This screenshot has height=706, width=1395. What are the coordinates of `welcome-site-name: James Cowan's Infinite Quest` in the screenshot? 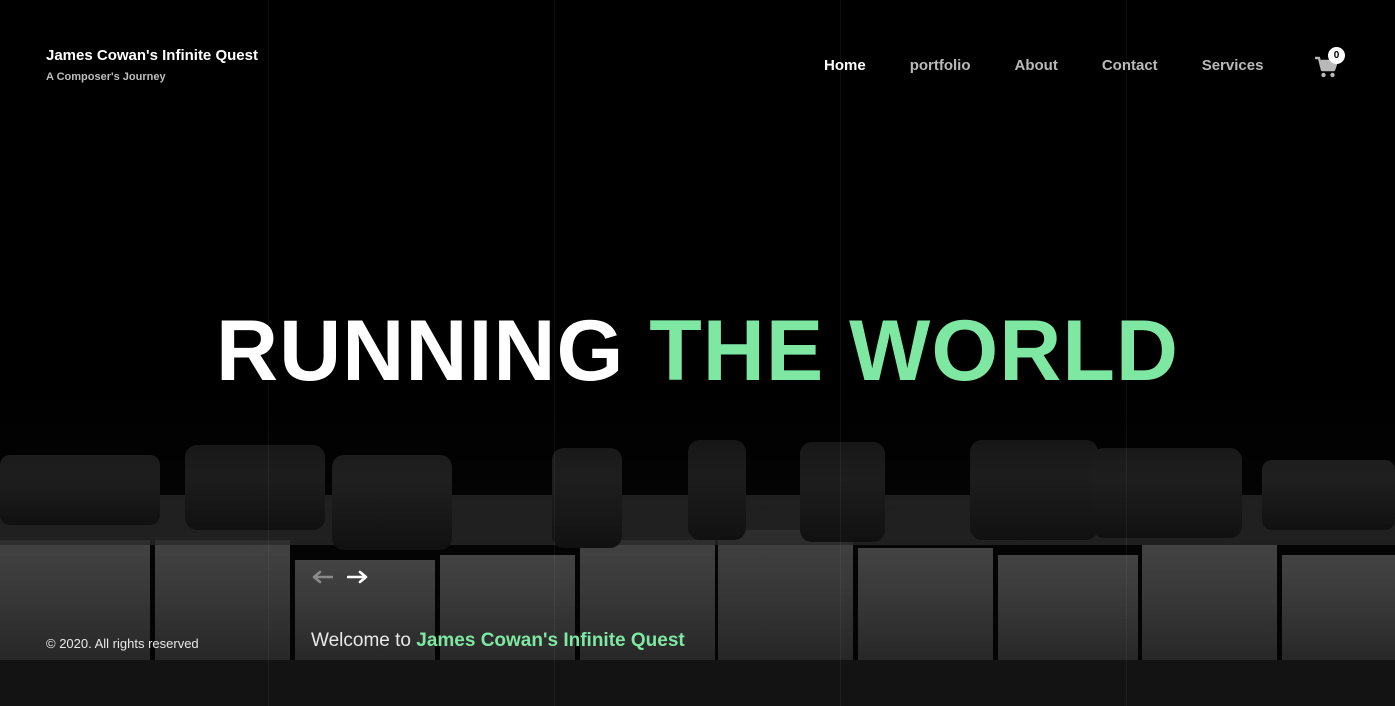 It's located at (550, 640).